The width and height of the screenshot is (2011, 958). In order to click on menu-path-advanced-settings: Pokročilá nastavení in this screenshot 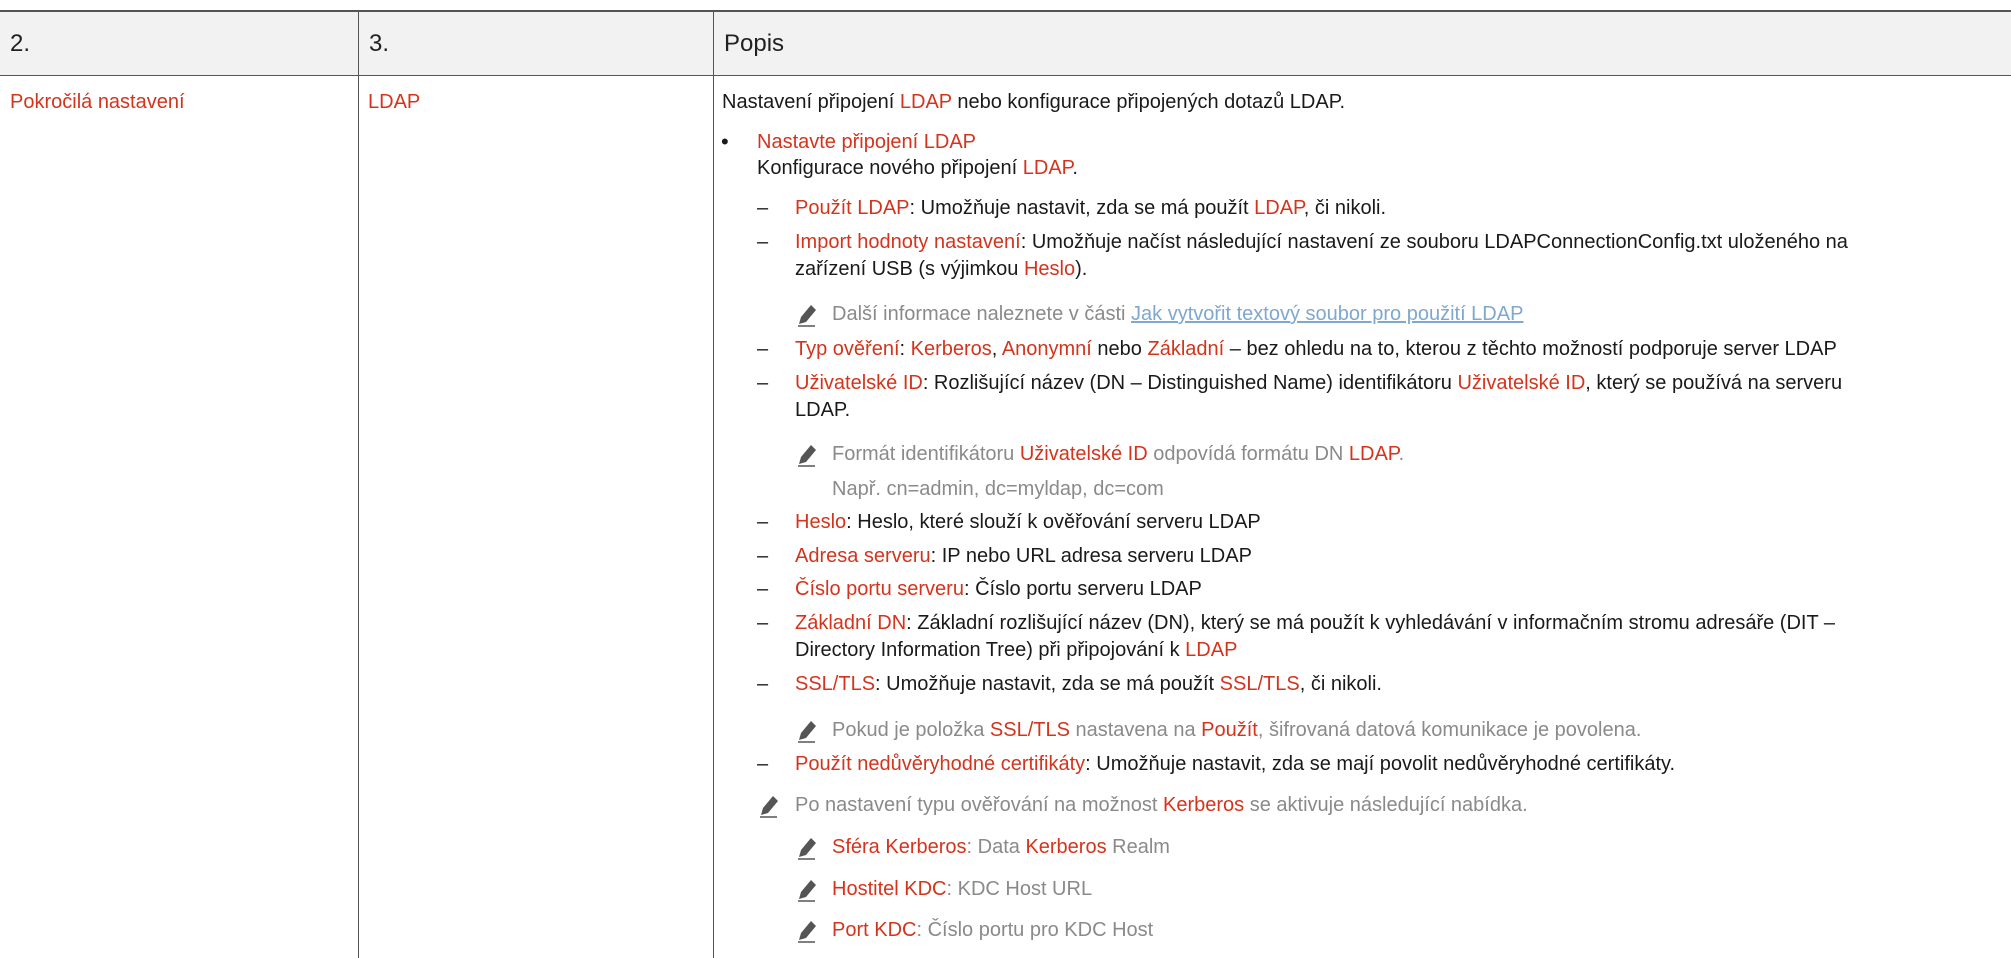, I will do `click(97, 102)`.